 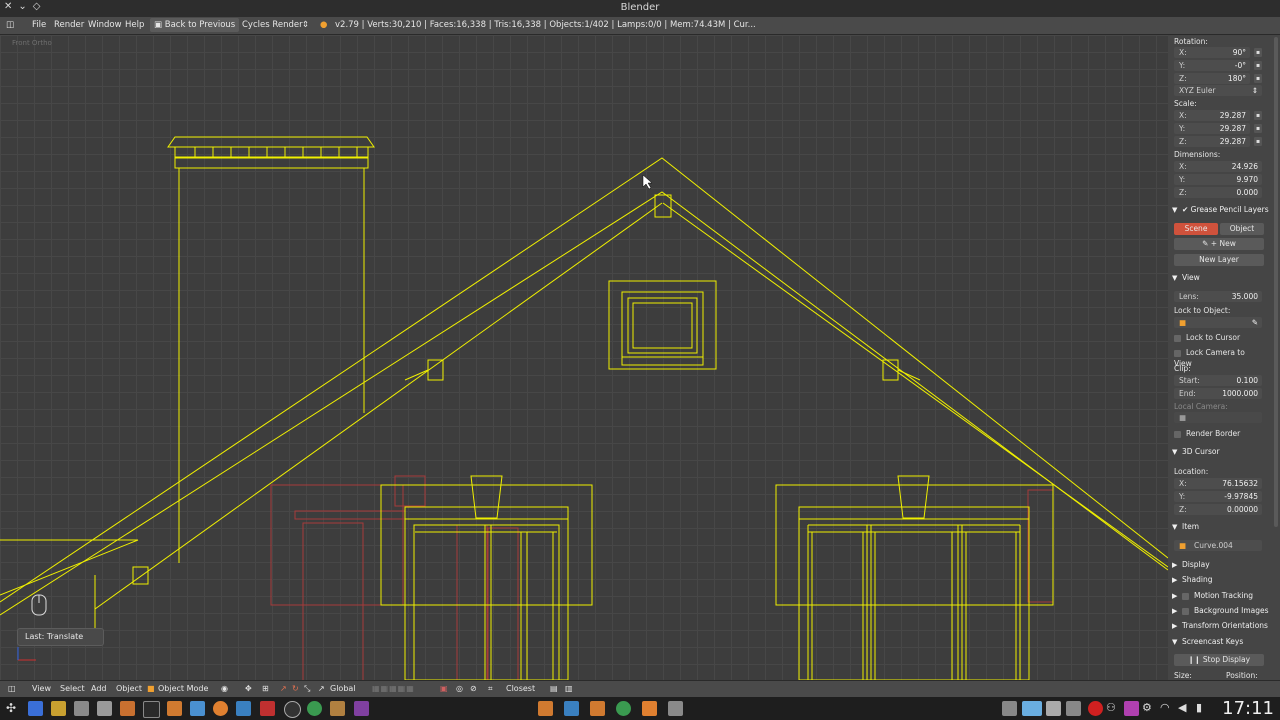 I want to click on workspace-3-icon, so click(x=1053, y=708).